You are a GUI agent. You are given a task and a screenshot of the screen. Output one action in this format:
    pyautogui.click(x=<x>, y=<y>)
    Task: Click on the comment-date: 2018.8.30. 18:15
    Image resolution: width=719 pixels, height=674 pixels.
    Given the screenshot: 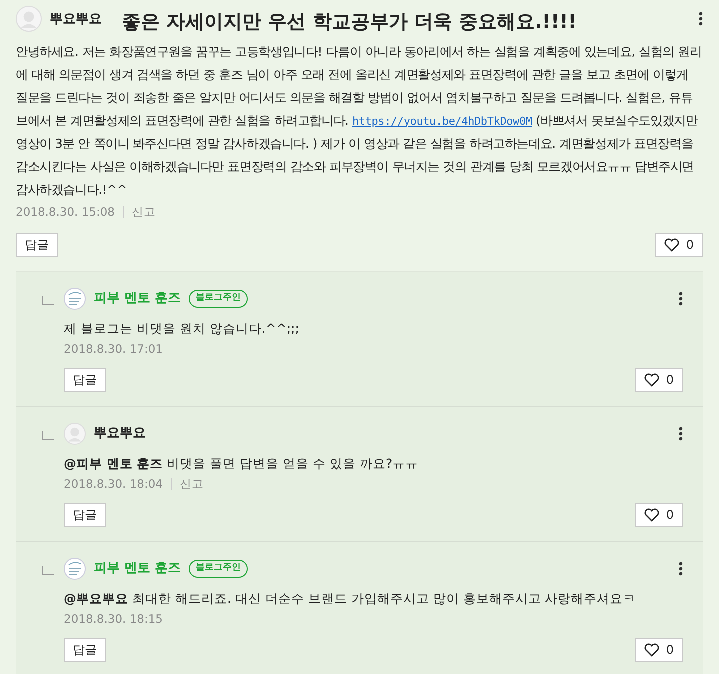 What is the action you would take?
    pyautogui.click(x=113, y=619)
    